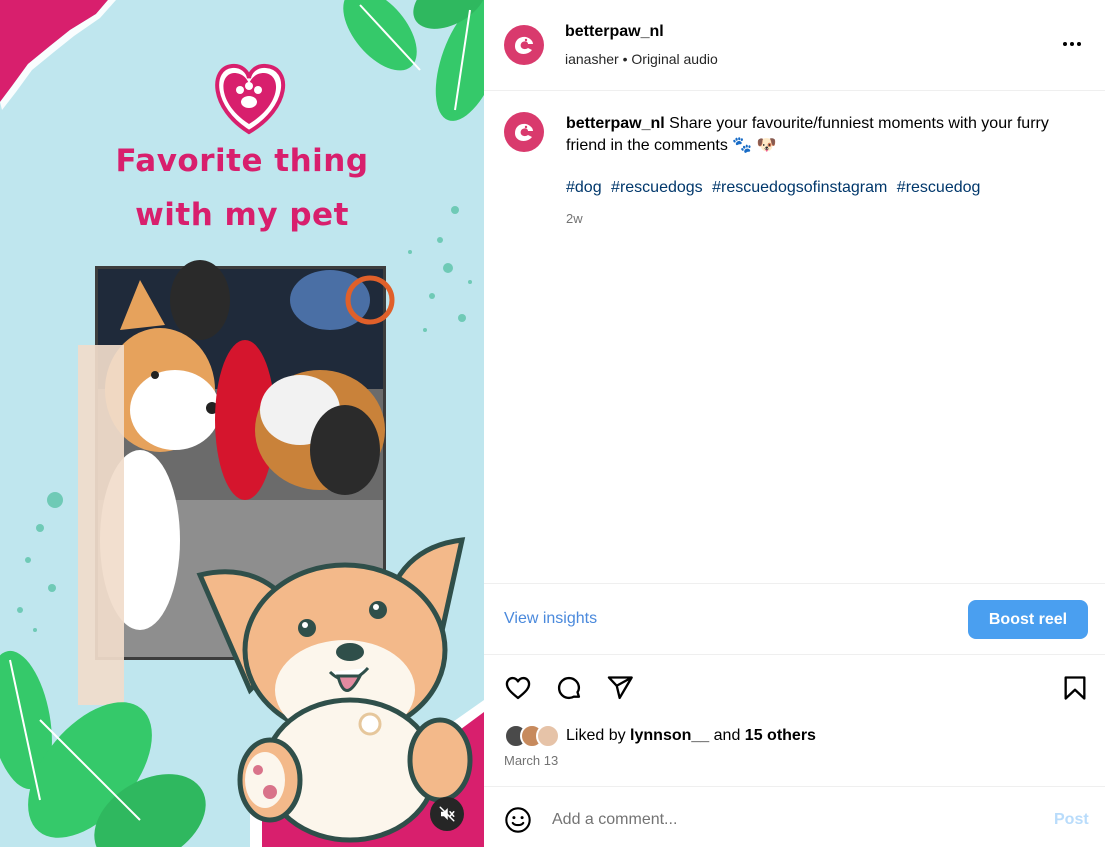 The image size is (1105, 847). I want to click on emoji-picker-button, so click(518, 820).